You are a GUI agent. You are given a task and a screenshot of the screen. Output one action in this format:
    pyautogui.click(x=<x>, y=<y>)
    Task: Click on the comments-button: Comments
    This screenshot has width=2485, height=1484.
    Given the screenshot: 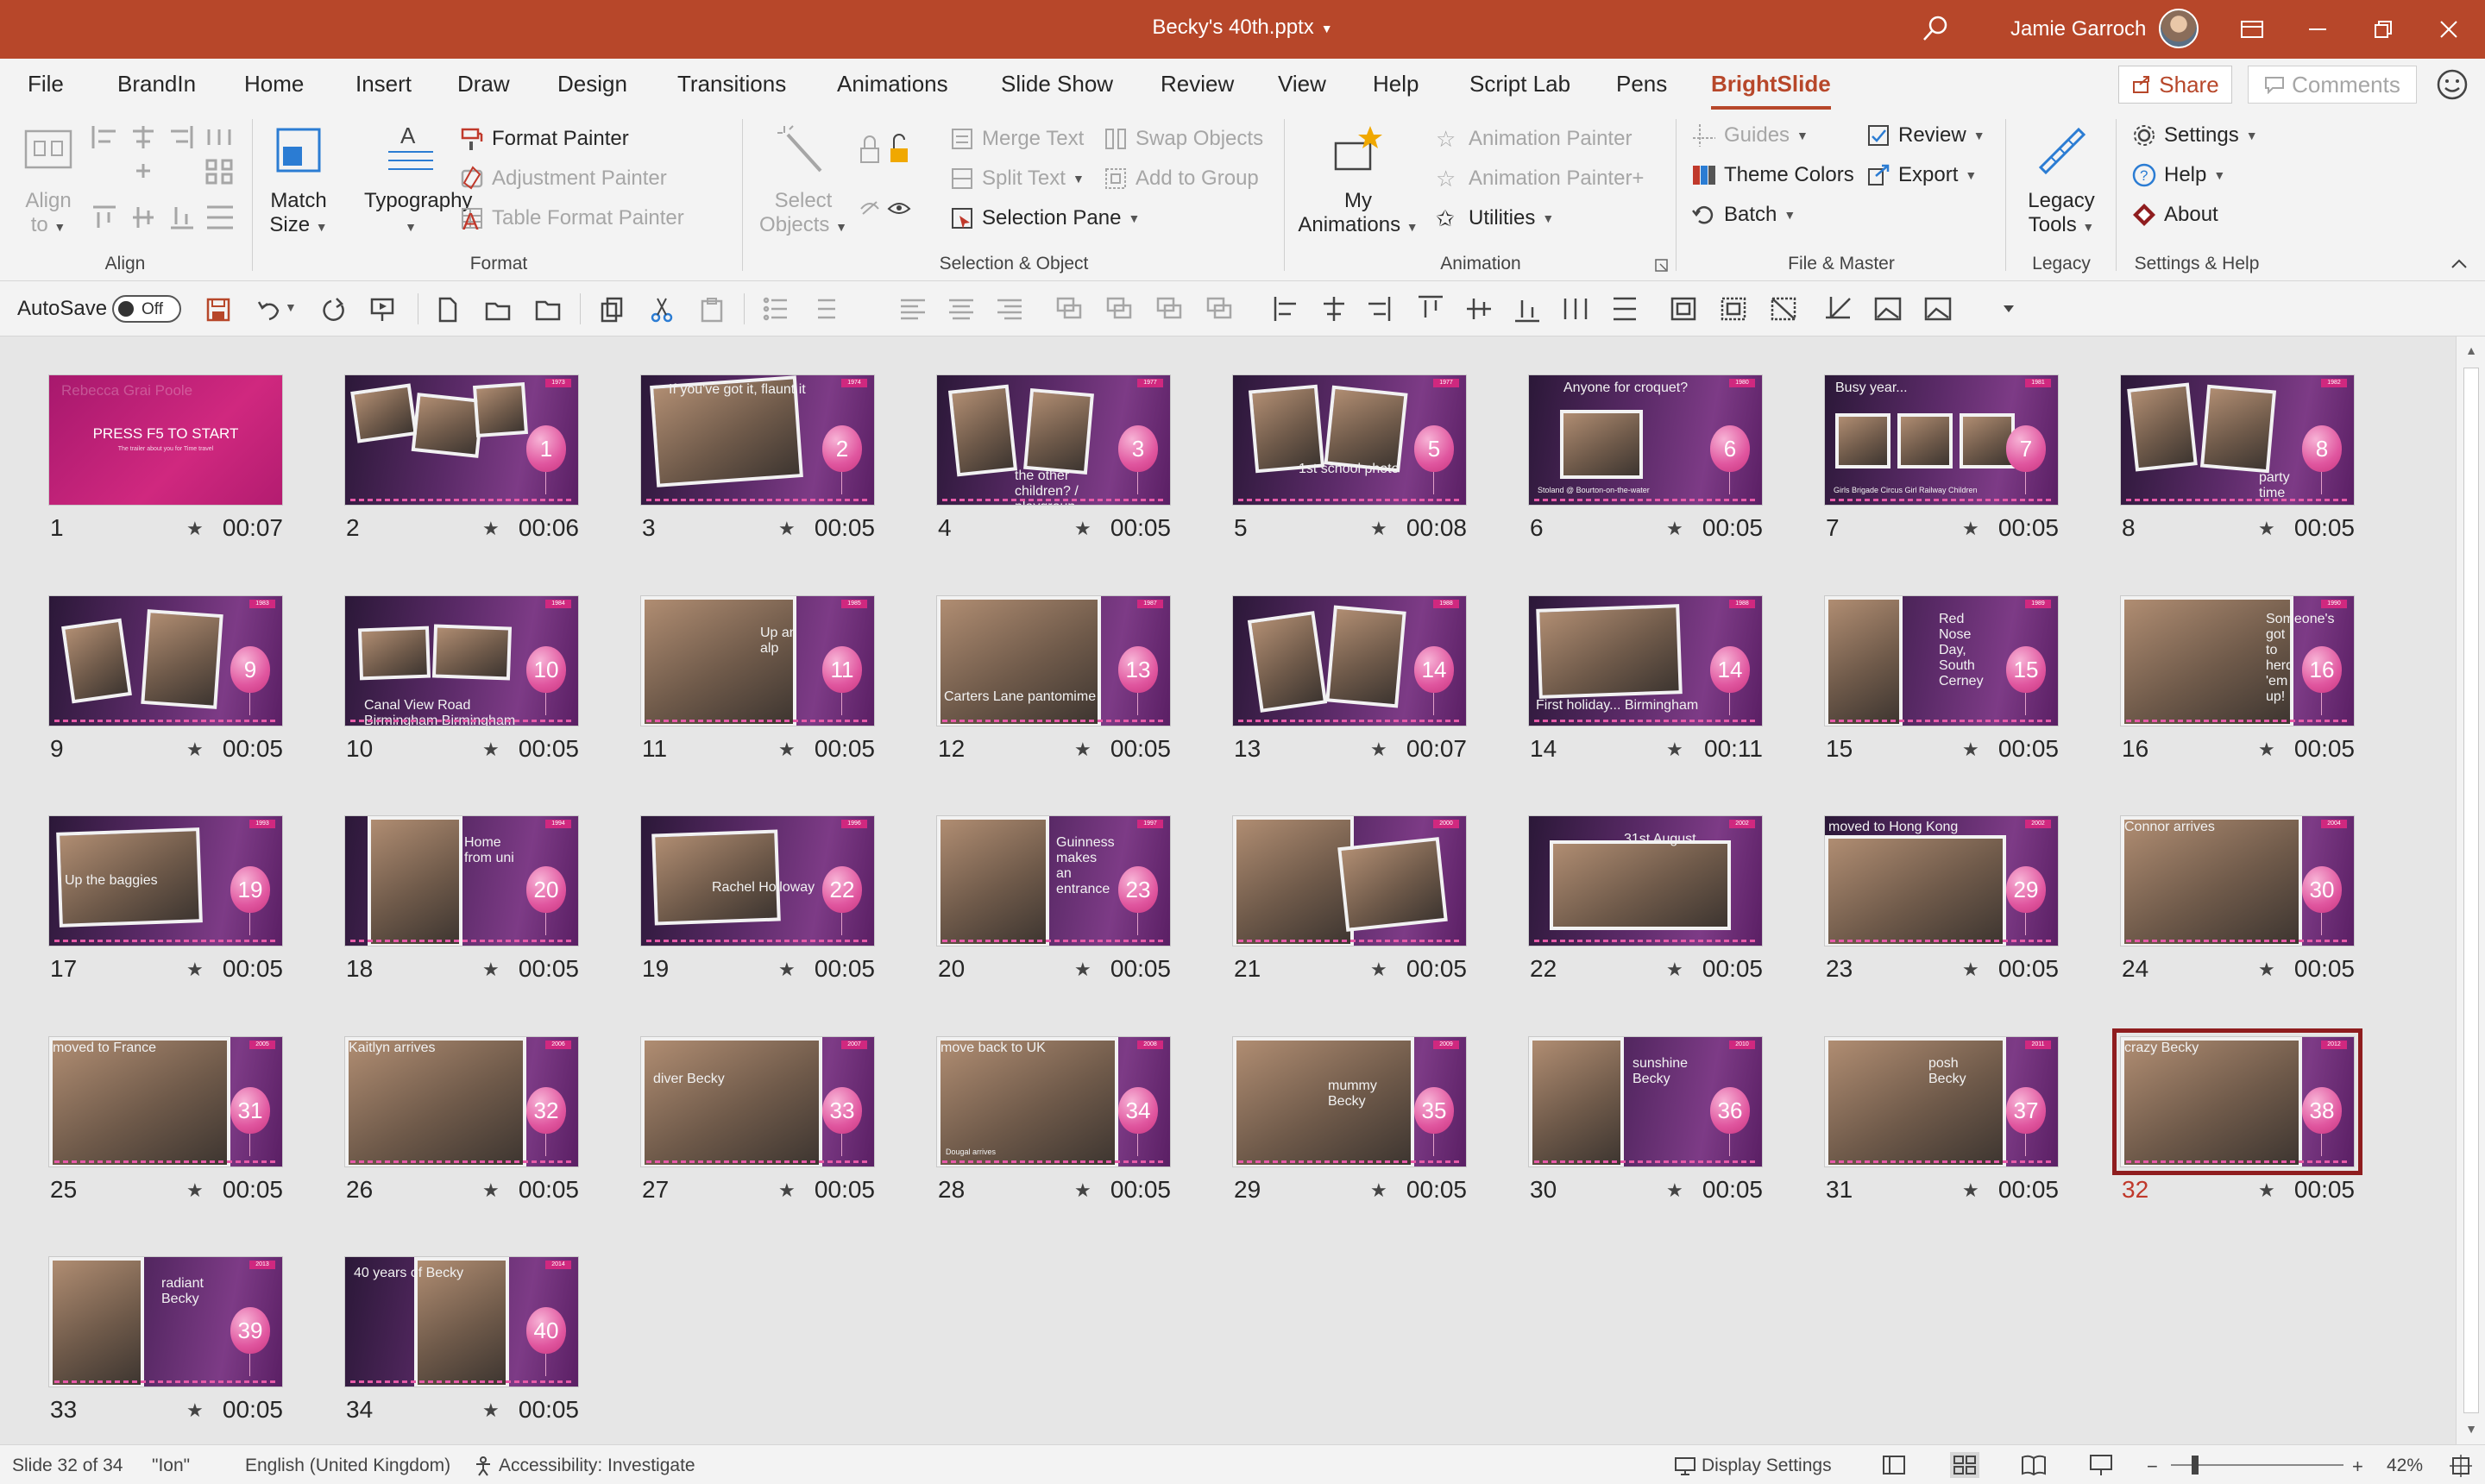 What is the action you would take?
    pyautogui.click(x=2332, y=85)
    